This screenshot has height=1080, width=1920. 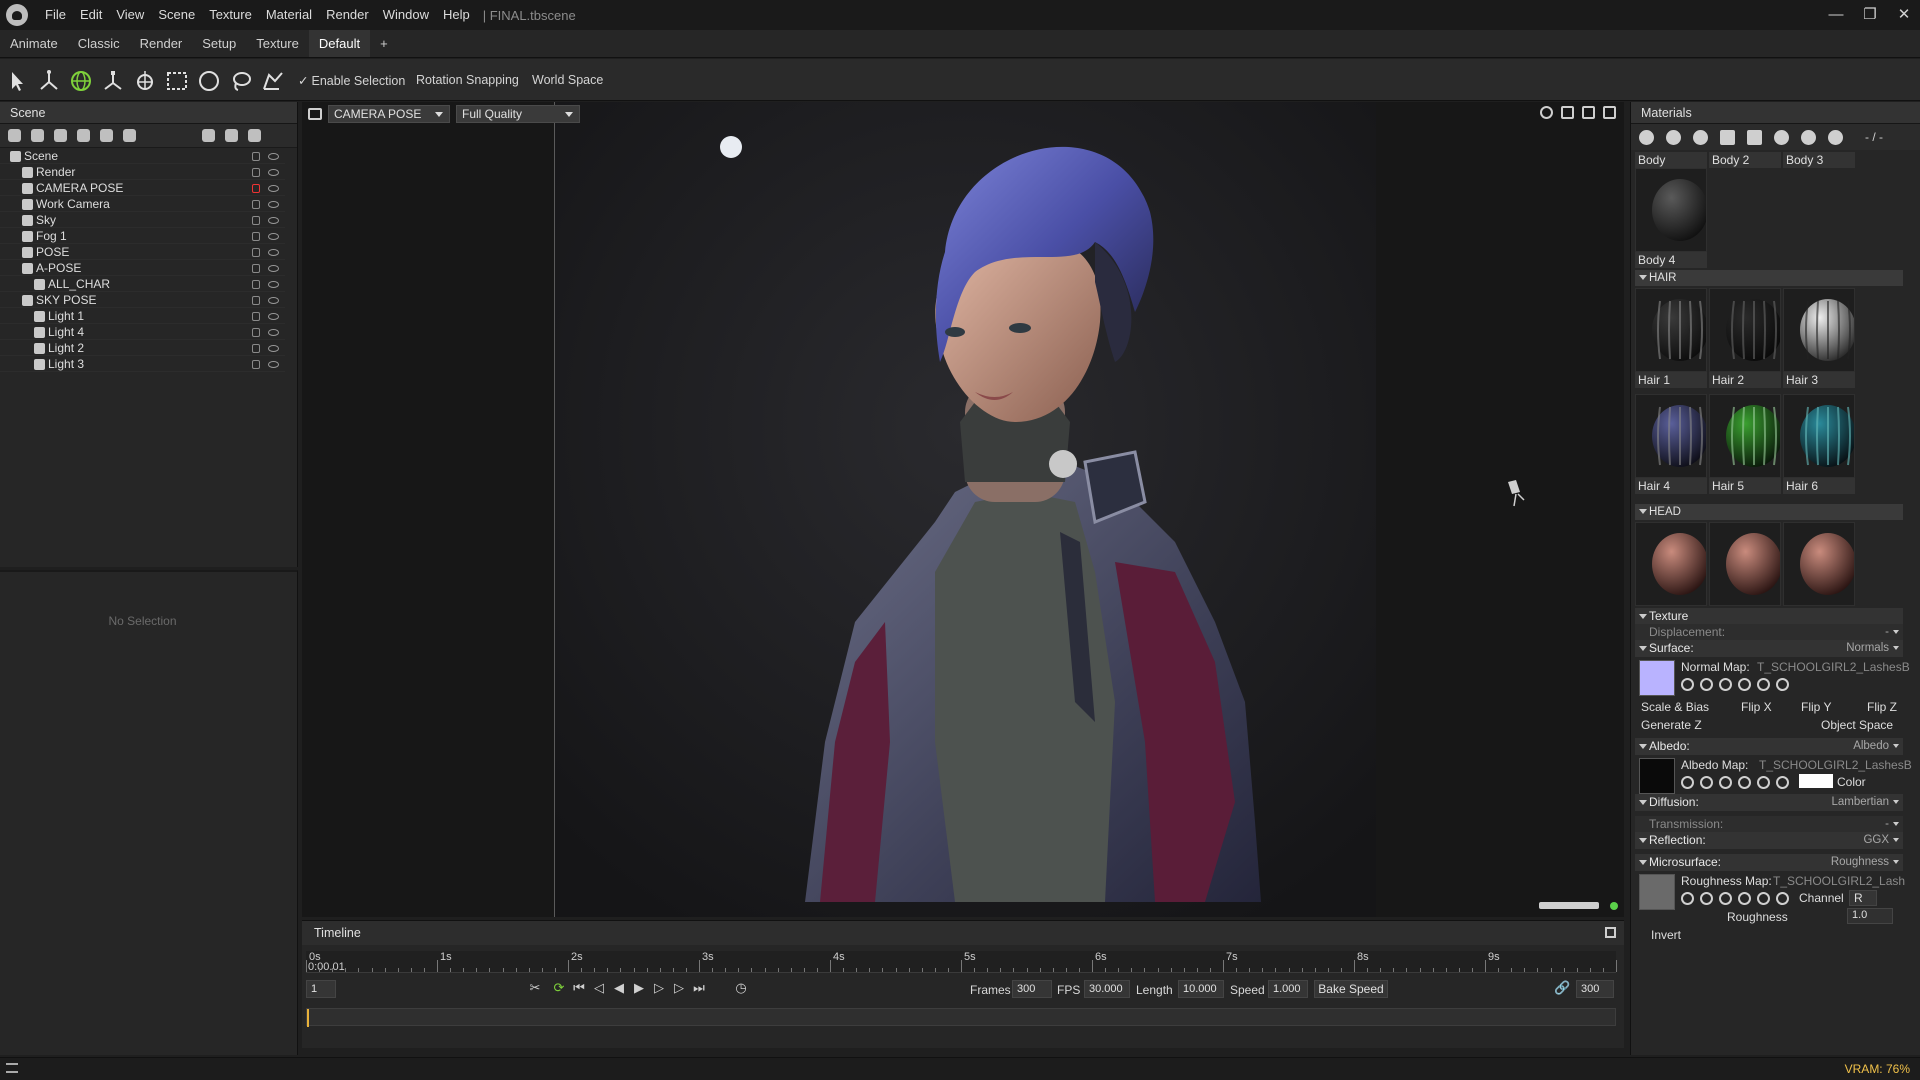 I want to click on tab-render: Render, so click(x=161, y=43).